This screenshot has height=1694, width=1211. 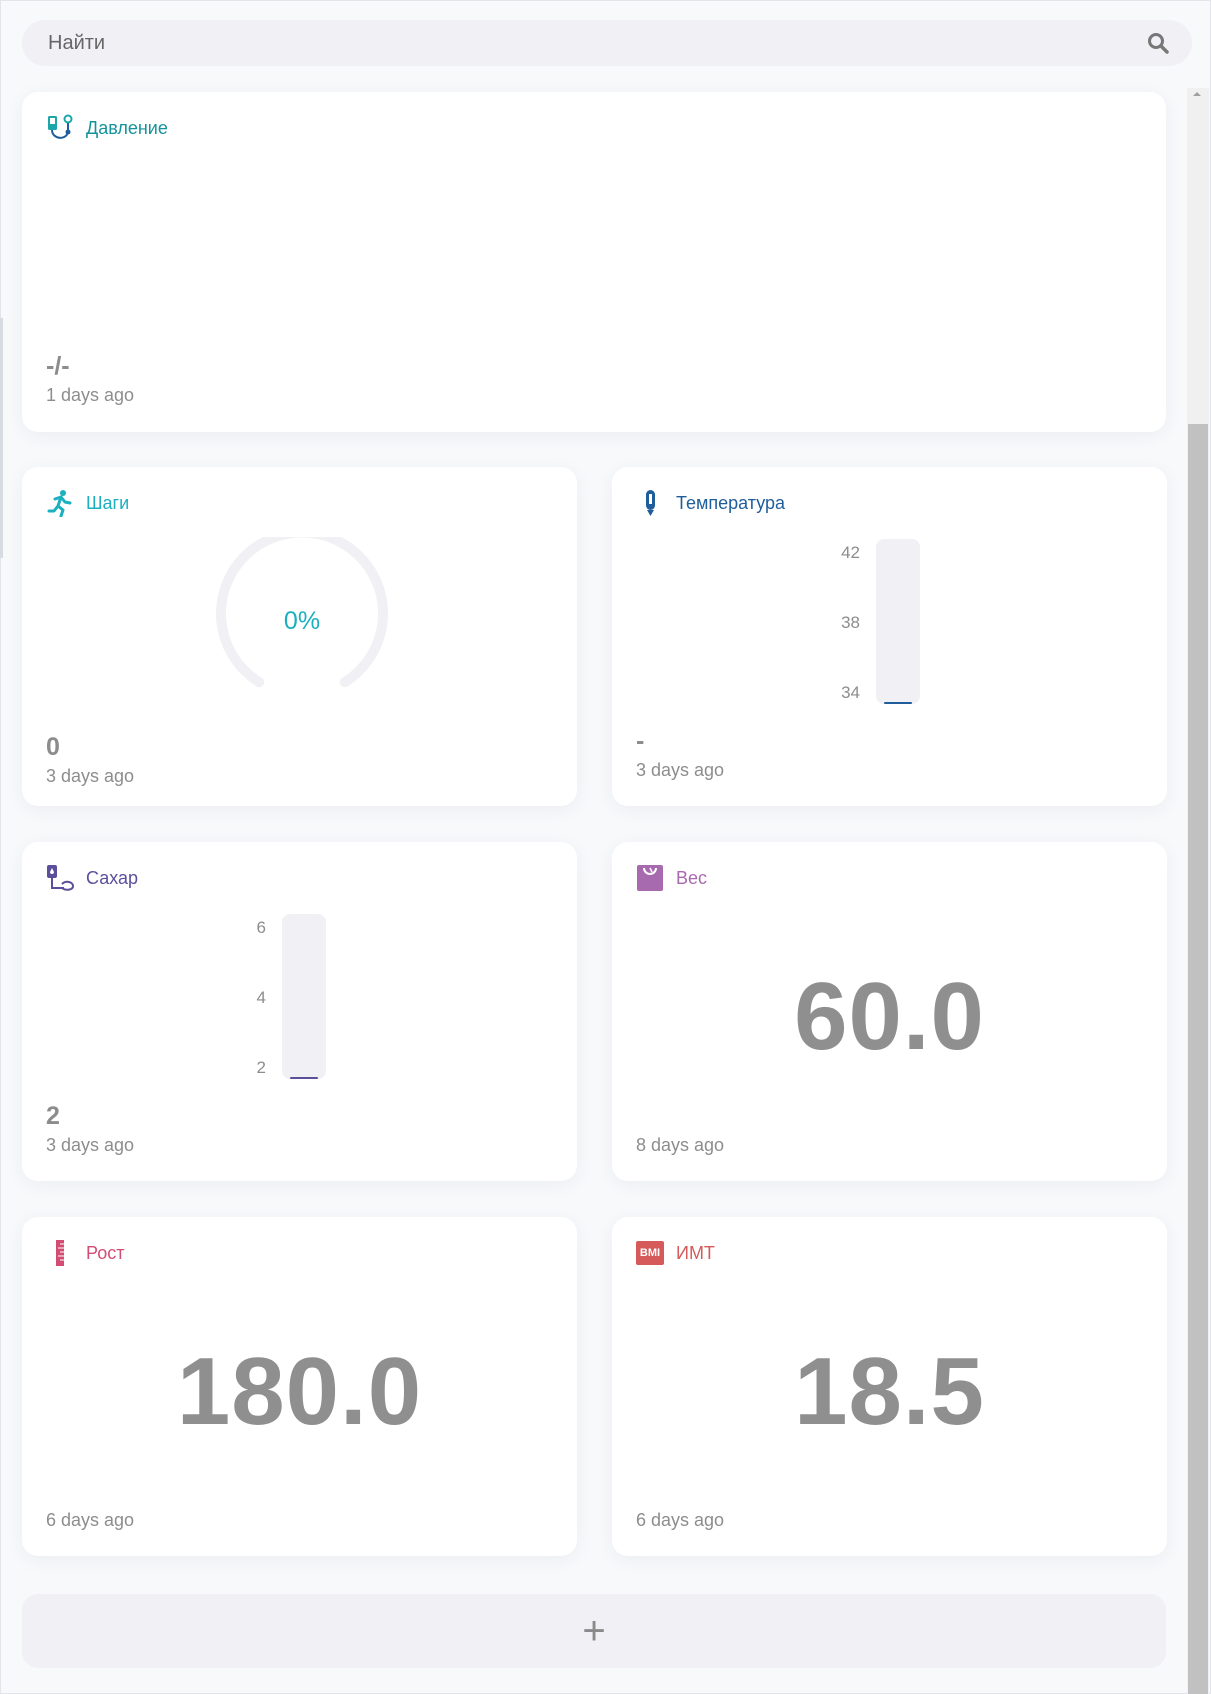 What do you see at coordinates (299, 636) in the screenshot?
I see `steps-card: Шаги 0% 0 3 days ago` at bounding box center [299, 636].